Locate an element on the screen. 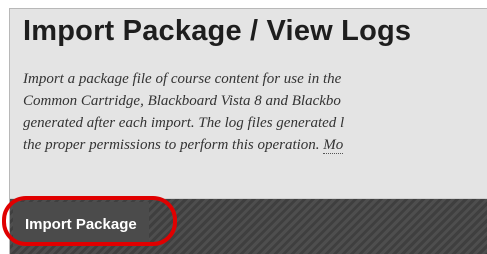 The width and height of the screenshot is (487, 254). page-title: Import Package / View Logs is located at coordinates (217, 31).